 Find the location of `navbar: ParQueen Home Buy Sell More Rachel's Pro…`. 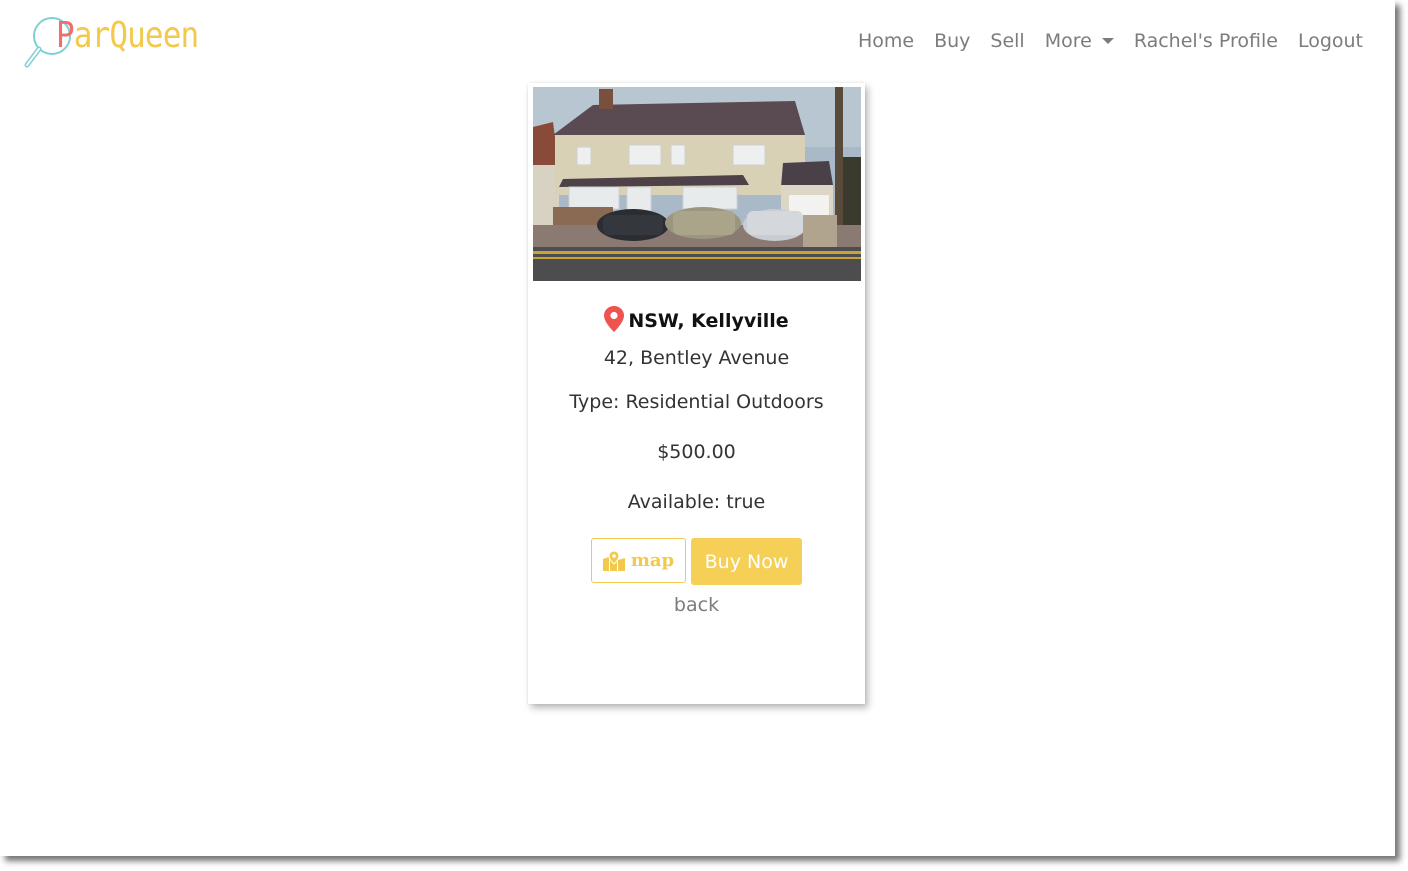

navbar: ParQueen Home Buy Sell More Rachel's Pro… is located at coordinates (697, 40).